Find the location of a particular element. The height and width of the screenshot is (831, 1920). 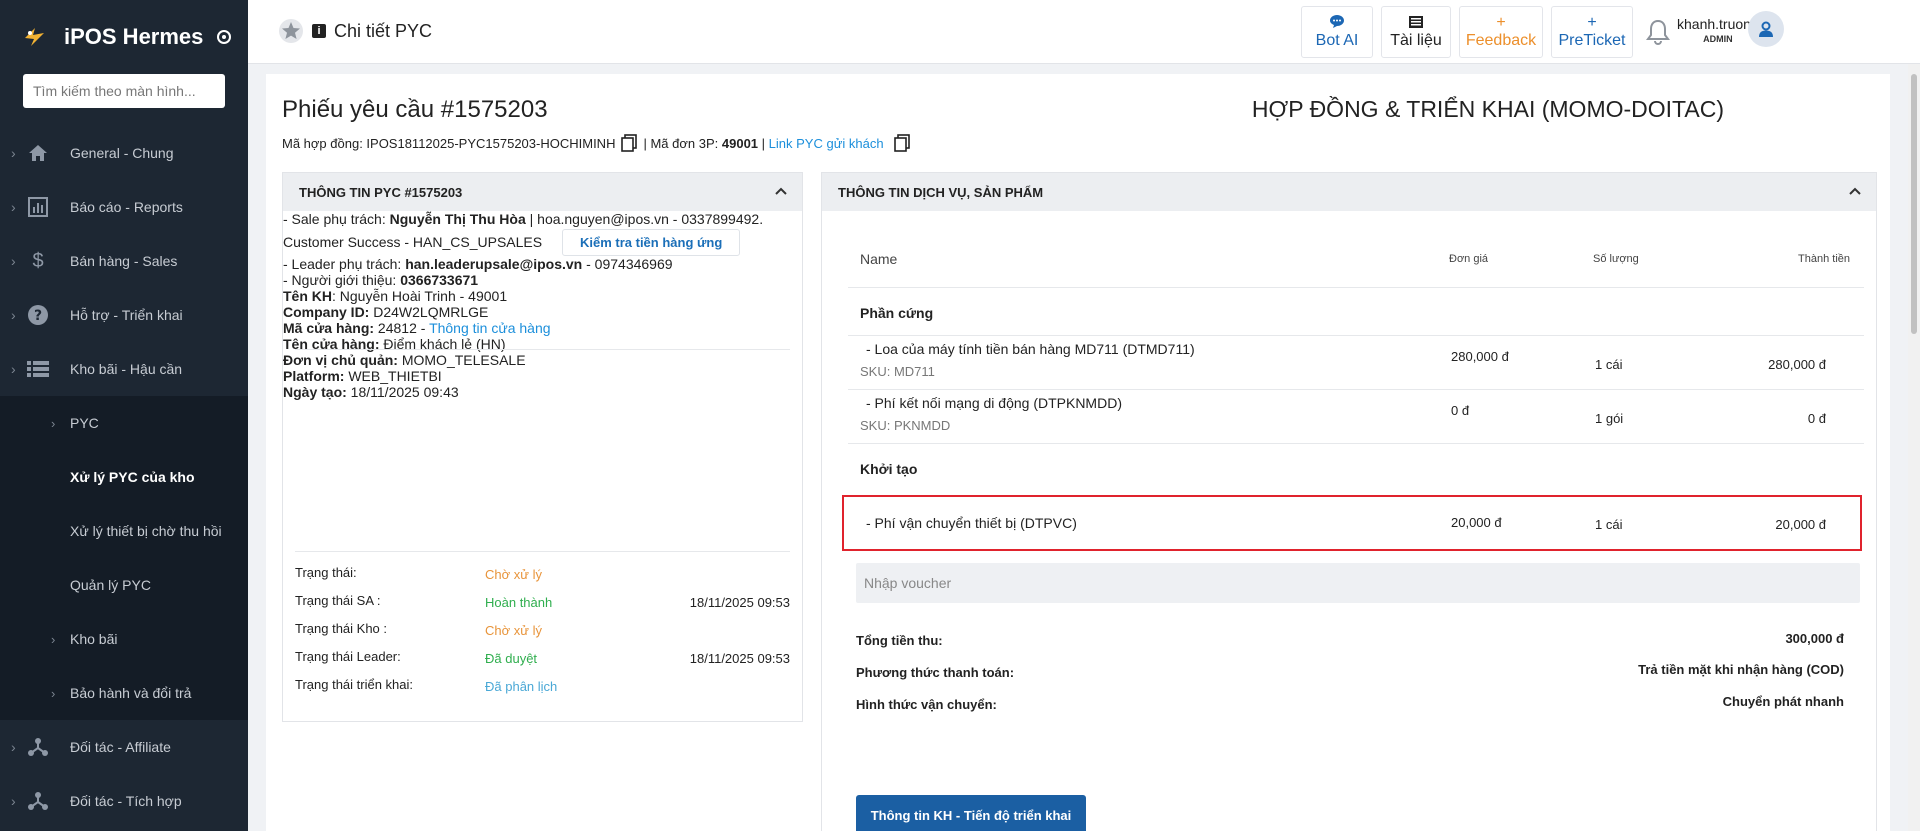

brand: iPOS Hermes is located at coordinates (124, 37).